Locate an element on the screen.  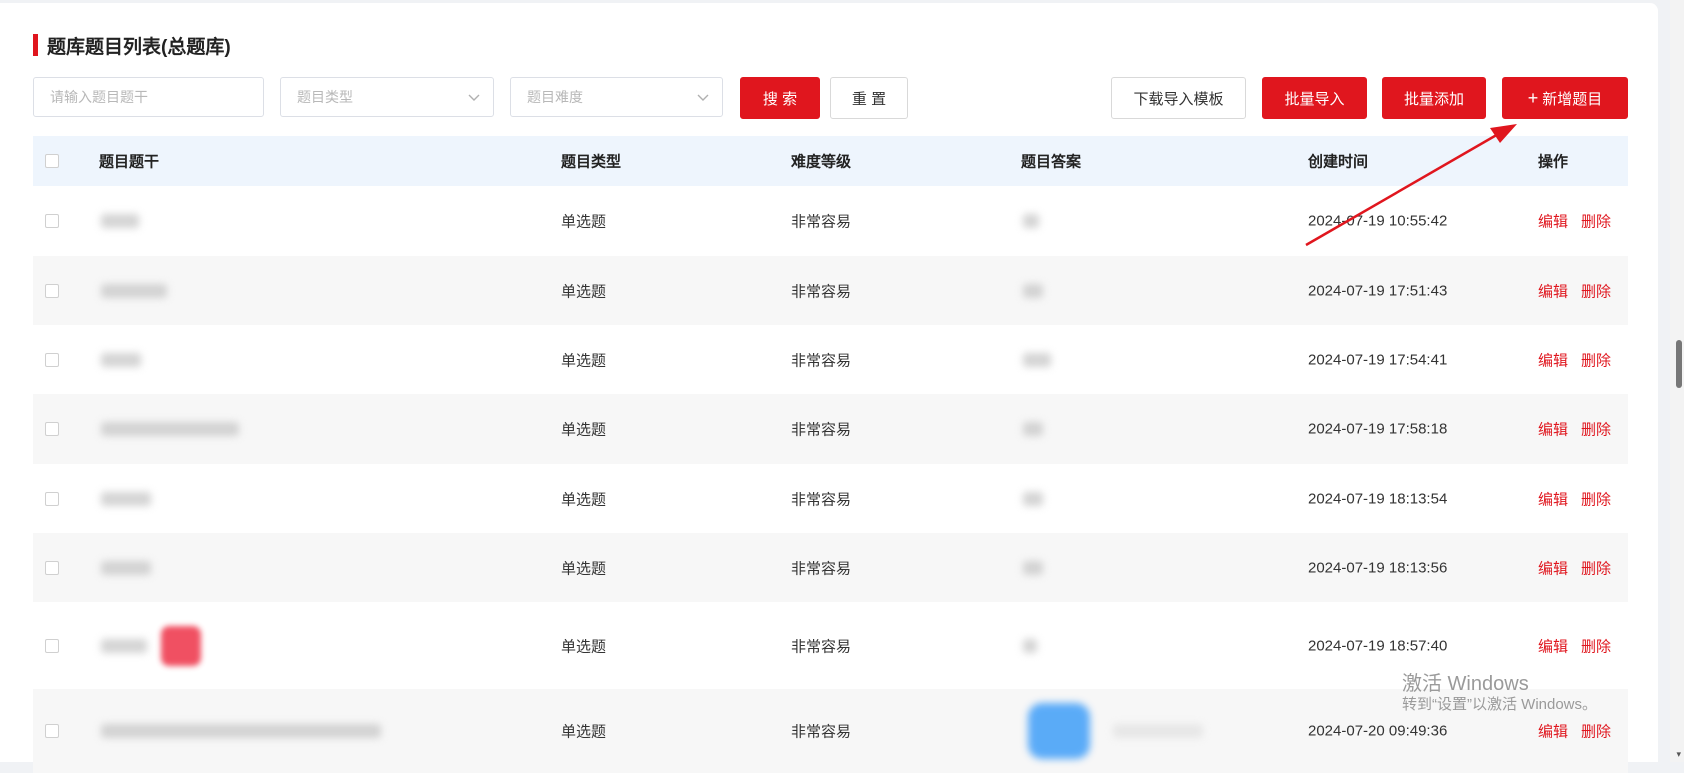
table-header: 题目题干 题目类型 难度等级 题目答案 创建时间 操作 is located at coordinates (830, 161).